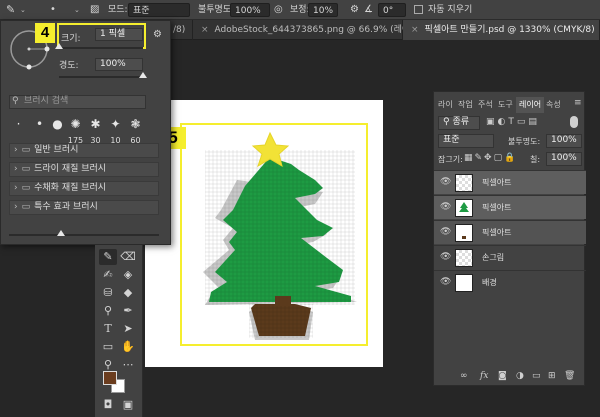 The width and height of the screenshot is (600, 417). What do you see at coordinates (84, 169) in the screenshot?
I see `folder-dry-media-brushes: › ▭ 드라이 재질 브러시` at bounding box center [84, 169].